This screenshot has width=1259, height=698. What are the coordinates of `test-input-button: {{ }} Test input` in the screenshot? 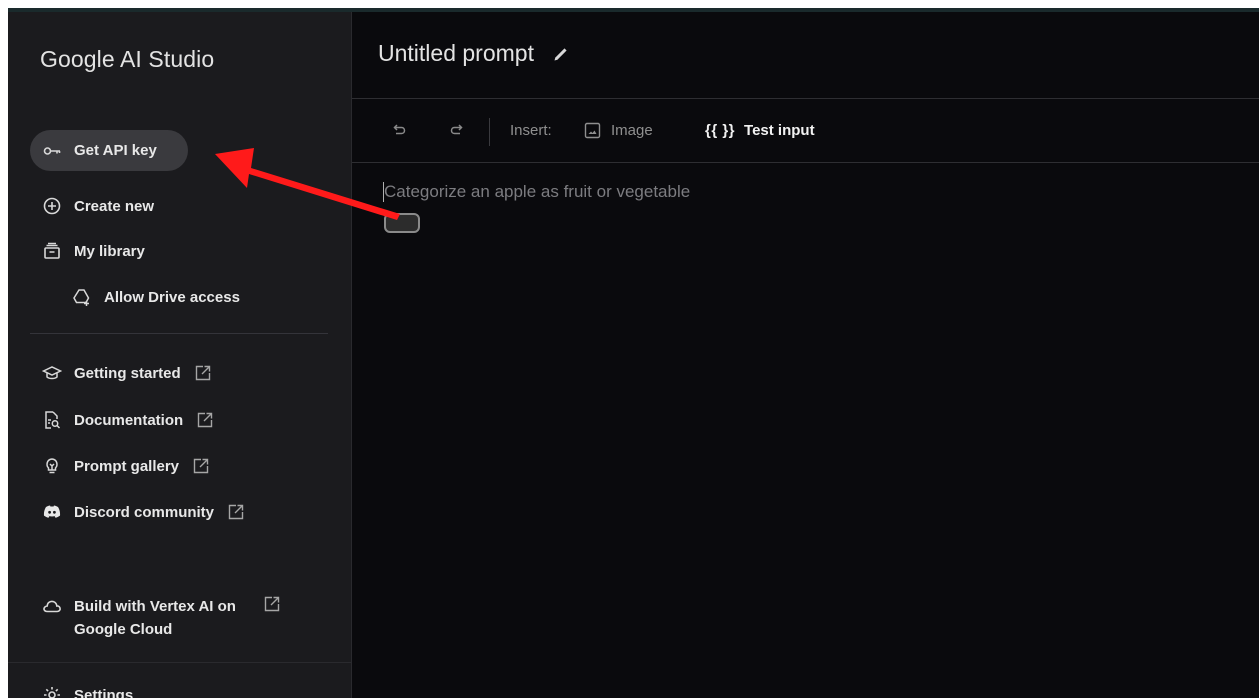 It's located at (760, 130).